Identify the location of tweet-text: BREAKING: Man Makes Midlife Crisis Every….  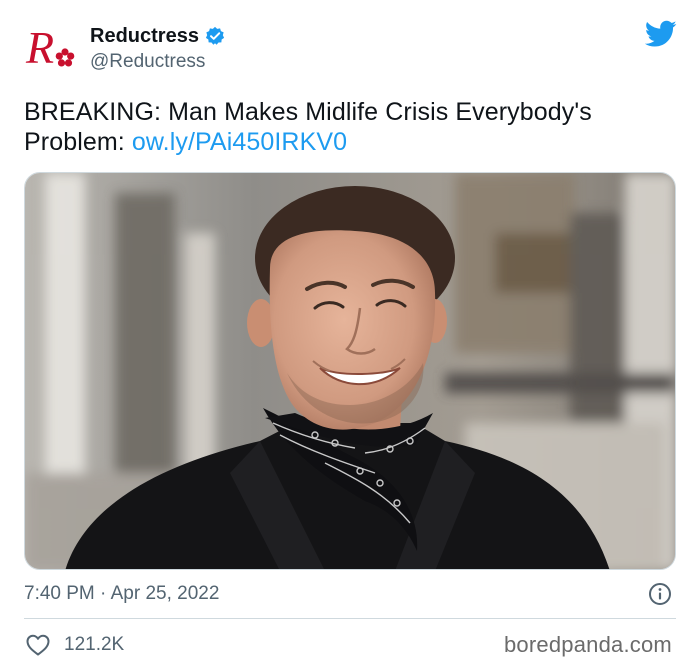
(349, 127).